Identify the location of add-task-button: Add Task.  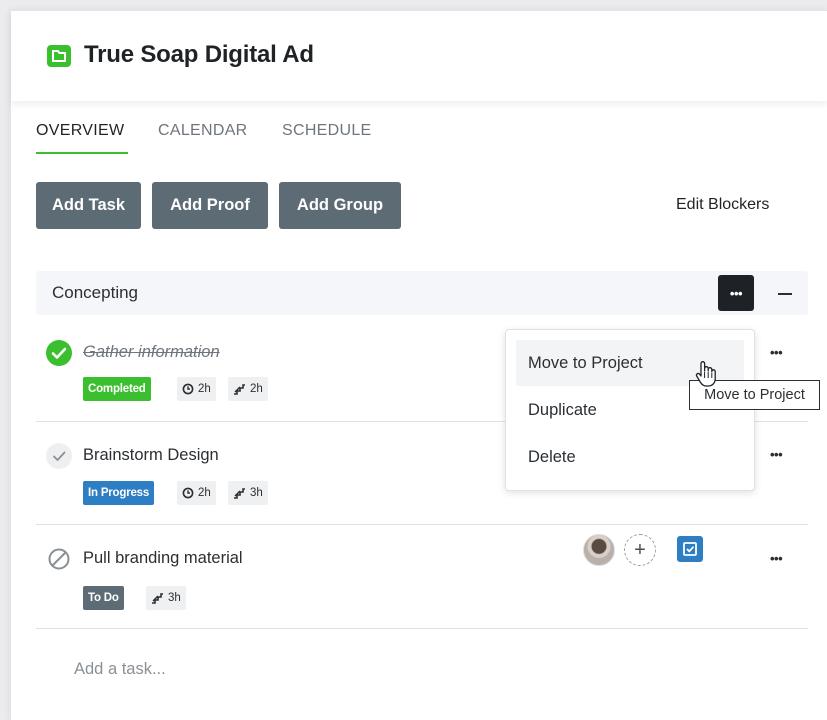
(88, 205).